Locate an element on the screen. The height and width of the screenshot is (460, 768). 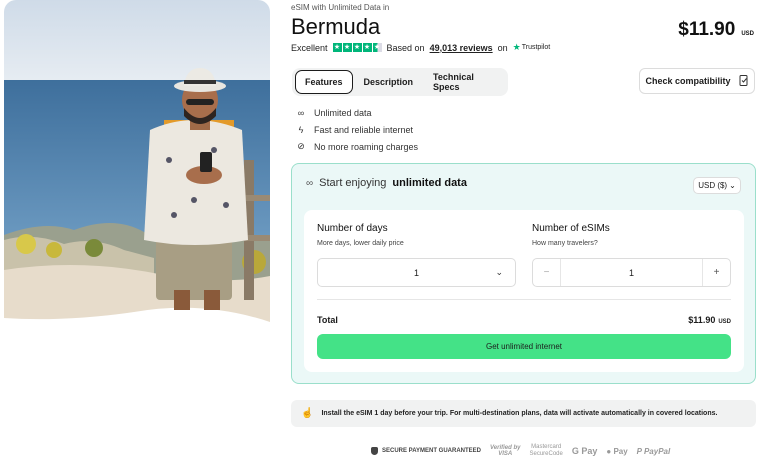
mastercard-securecode-logo: Mastercard SecureCode is located at coordinates (546, 450).